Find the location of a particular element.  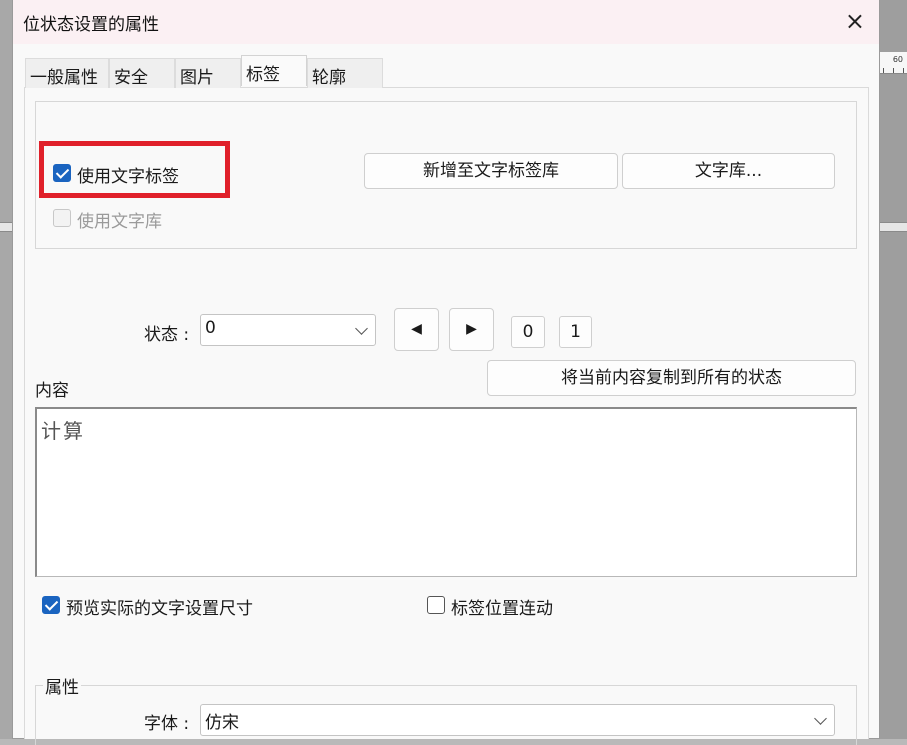

tab-general: 一般属性 is located at coordinates (67, 73).